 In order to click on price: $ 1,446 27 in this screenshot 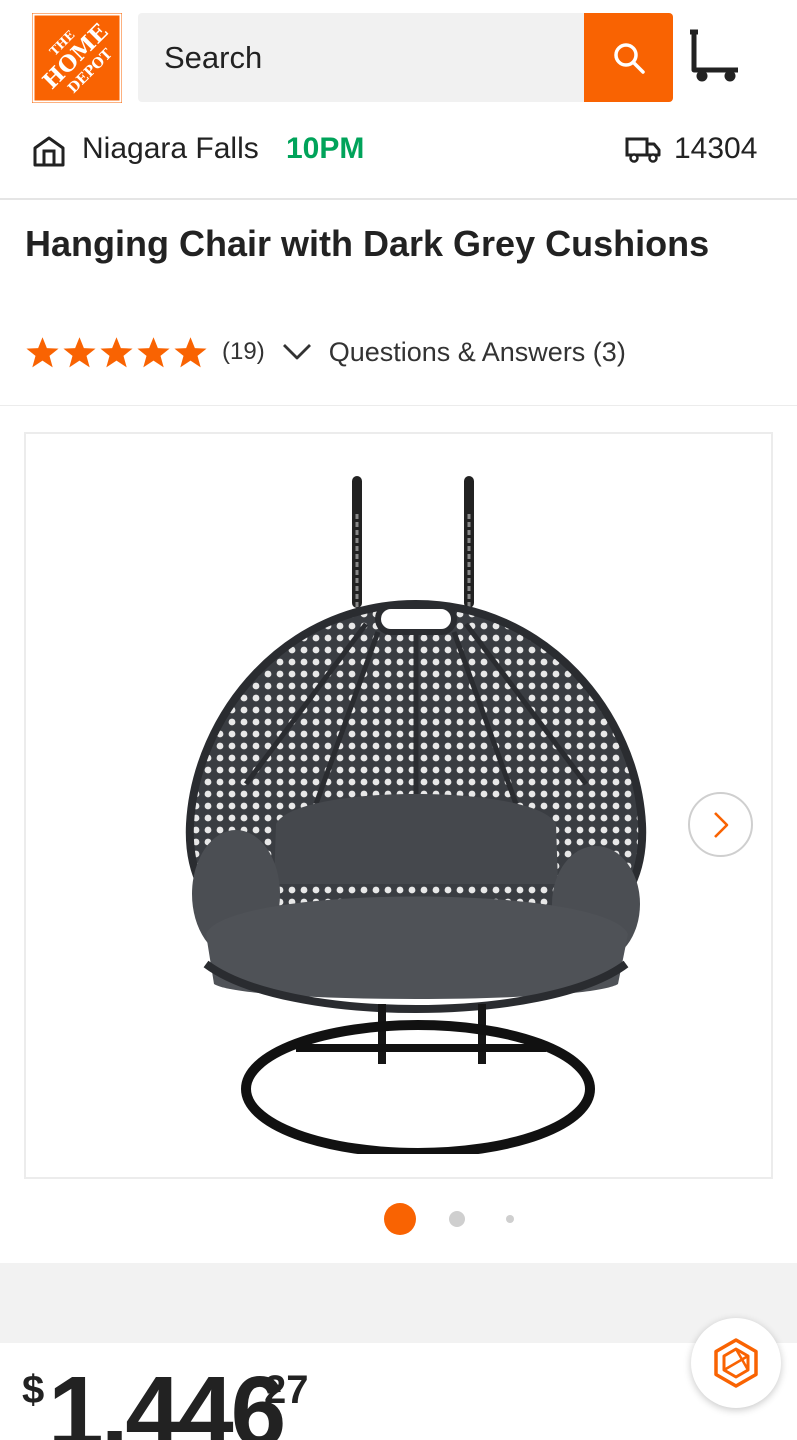, I will do `click(272, 1390)`.